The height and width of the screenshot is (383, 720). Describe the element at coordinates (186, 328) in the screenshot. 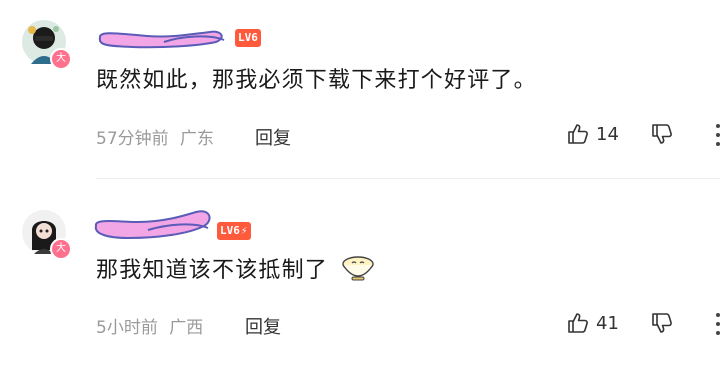

I see `comment-location: 广西` at that location.